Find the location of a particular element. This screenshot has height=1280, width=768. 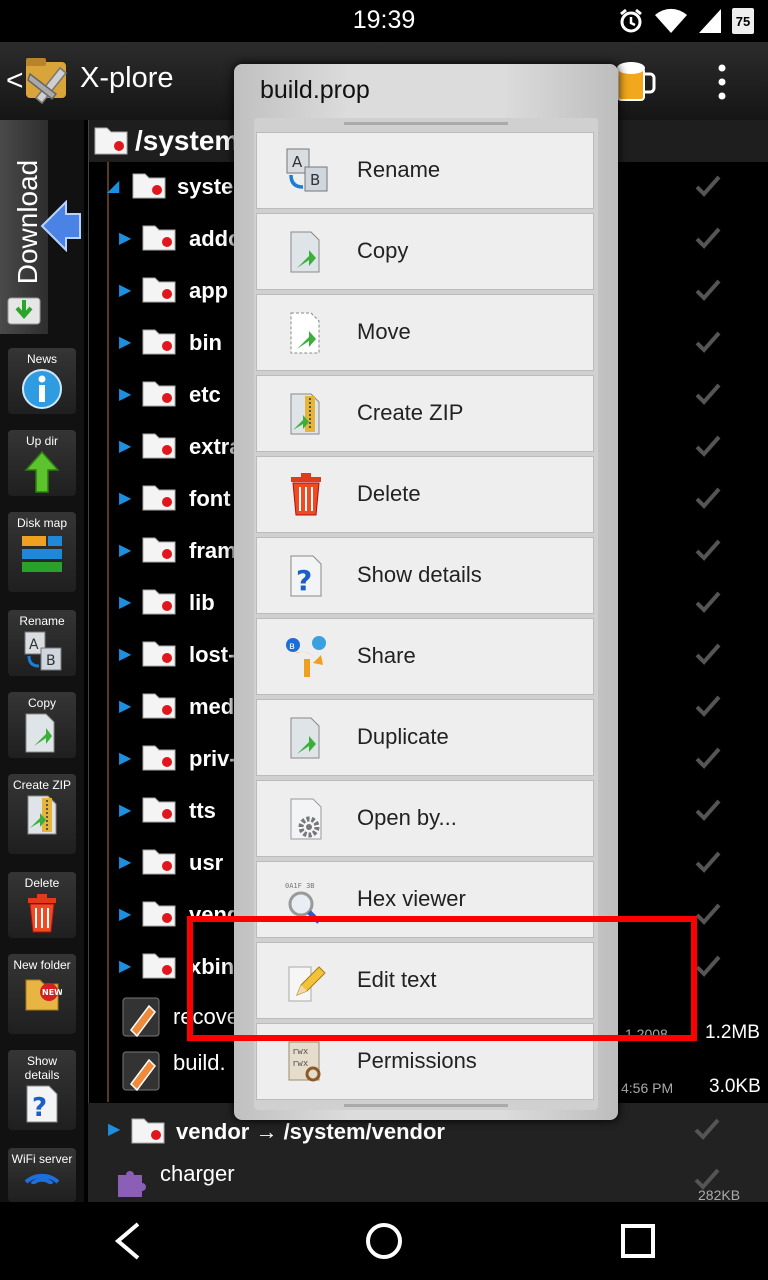

up-arrow-icon is located at coordinates (42, 471).